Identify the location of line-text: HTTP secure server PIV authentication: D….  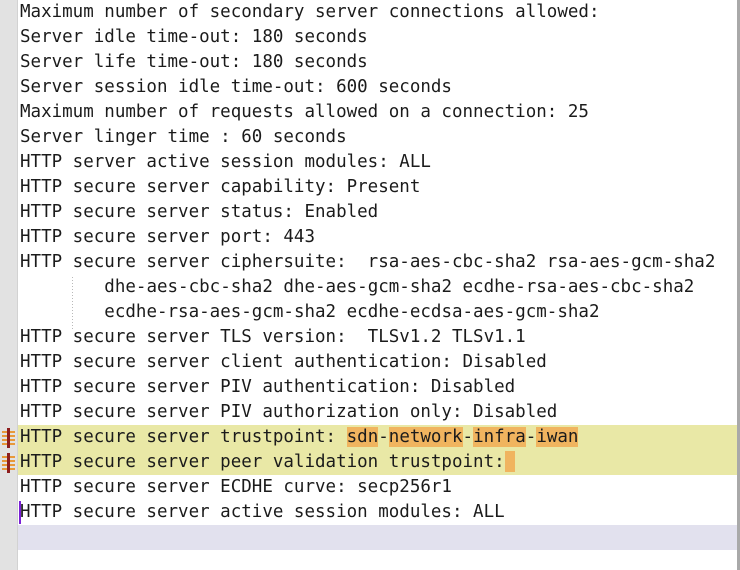
(268, 387).